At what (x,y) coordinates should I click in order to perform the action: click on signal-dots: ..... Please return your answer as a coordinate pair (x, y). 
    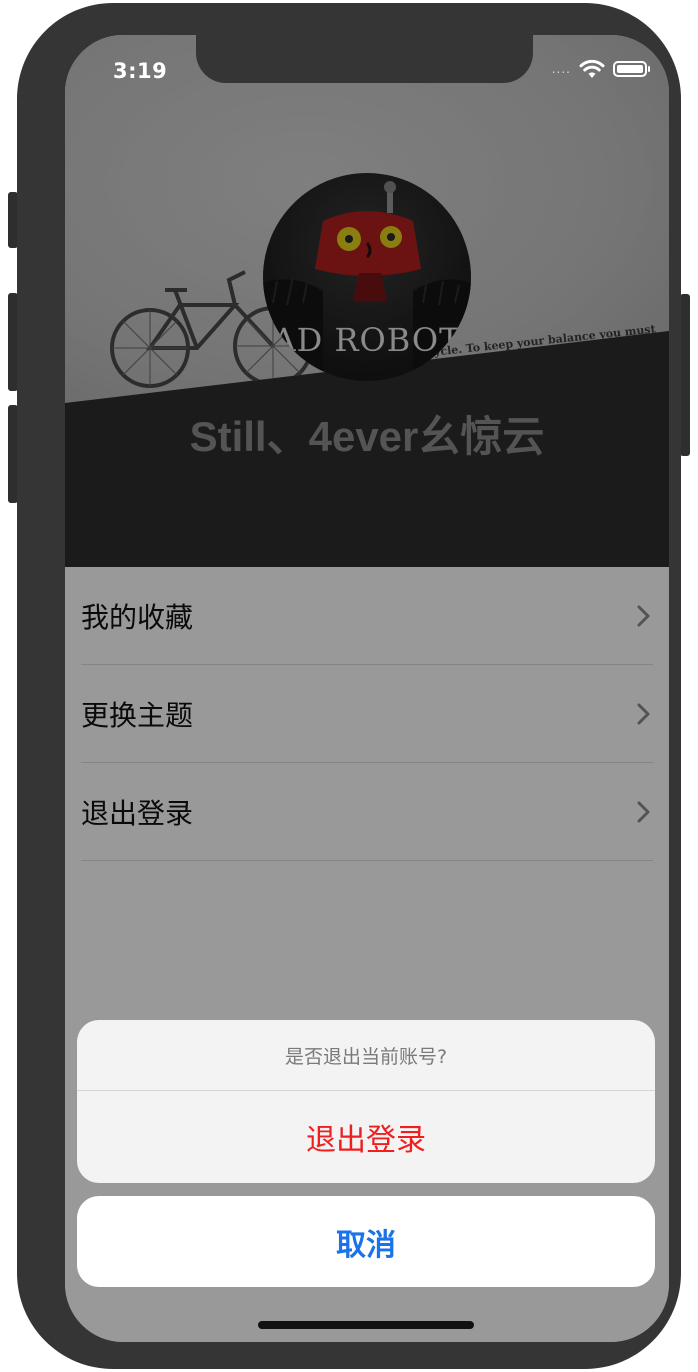
    Looking at the image, I should click on (561, 69).